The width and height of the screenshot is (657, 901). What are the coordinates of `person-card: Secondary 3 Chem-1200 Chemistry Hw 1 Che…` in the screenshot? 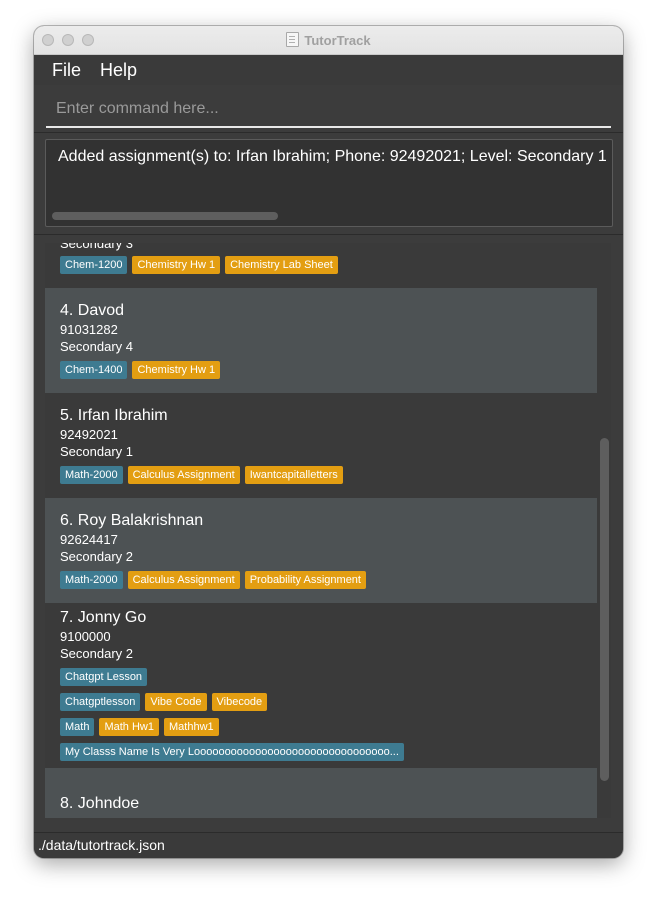 It's located at (321, 265).